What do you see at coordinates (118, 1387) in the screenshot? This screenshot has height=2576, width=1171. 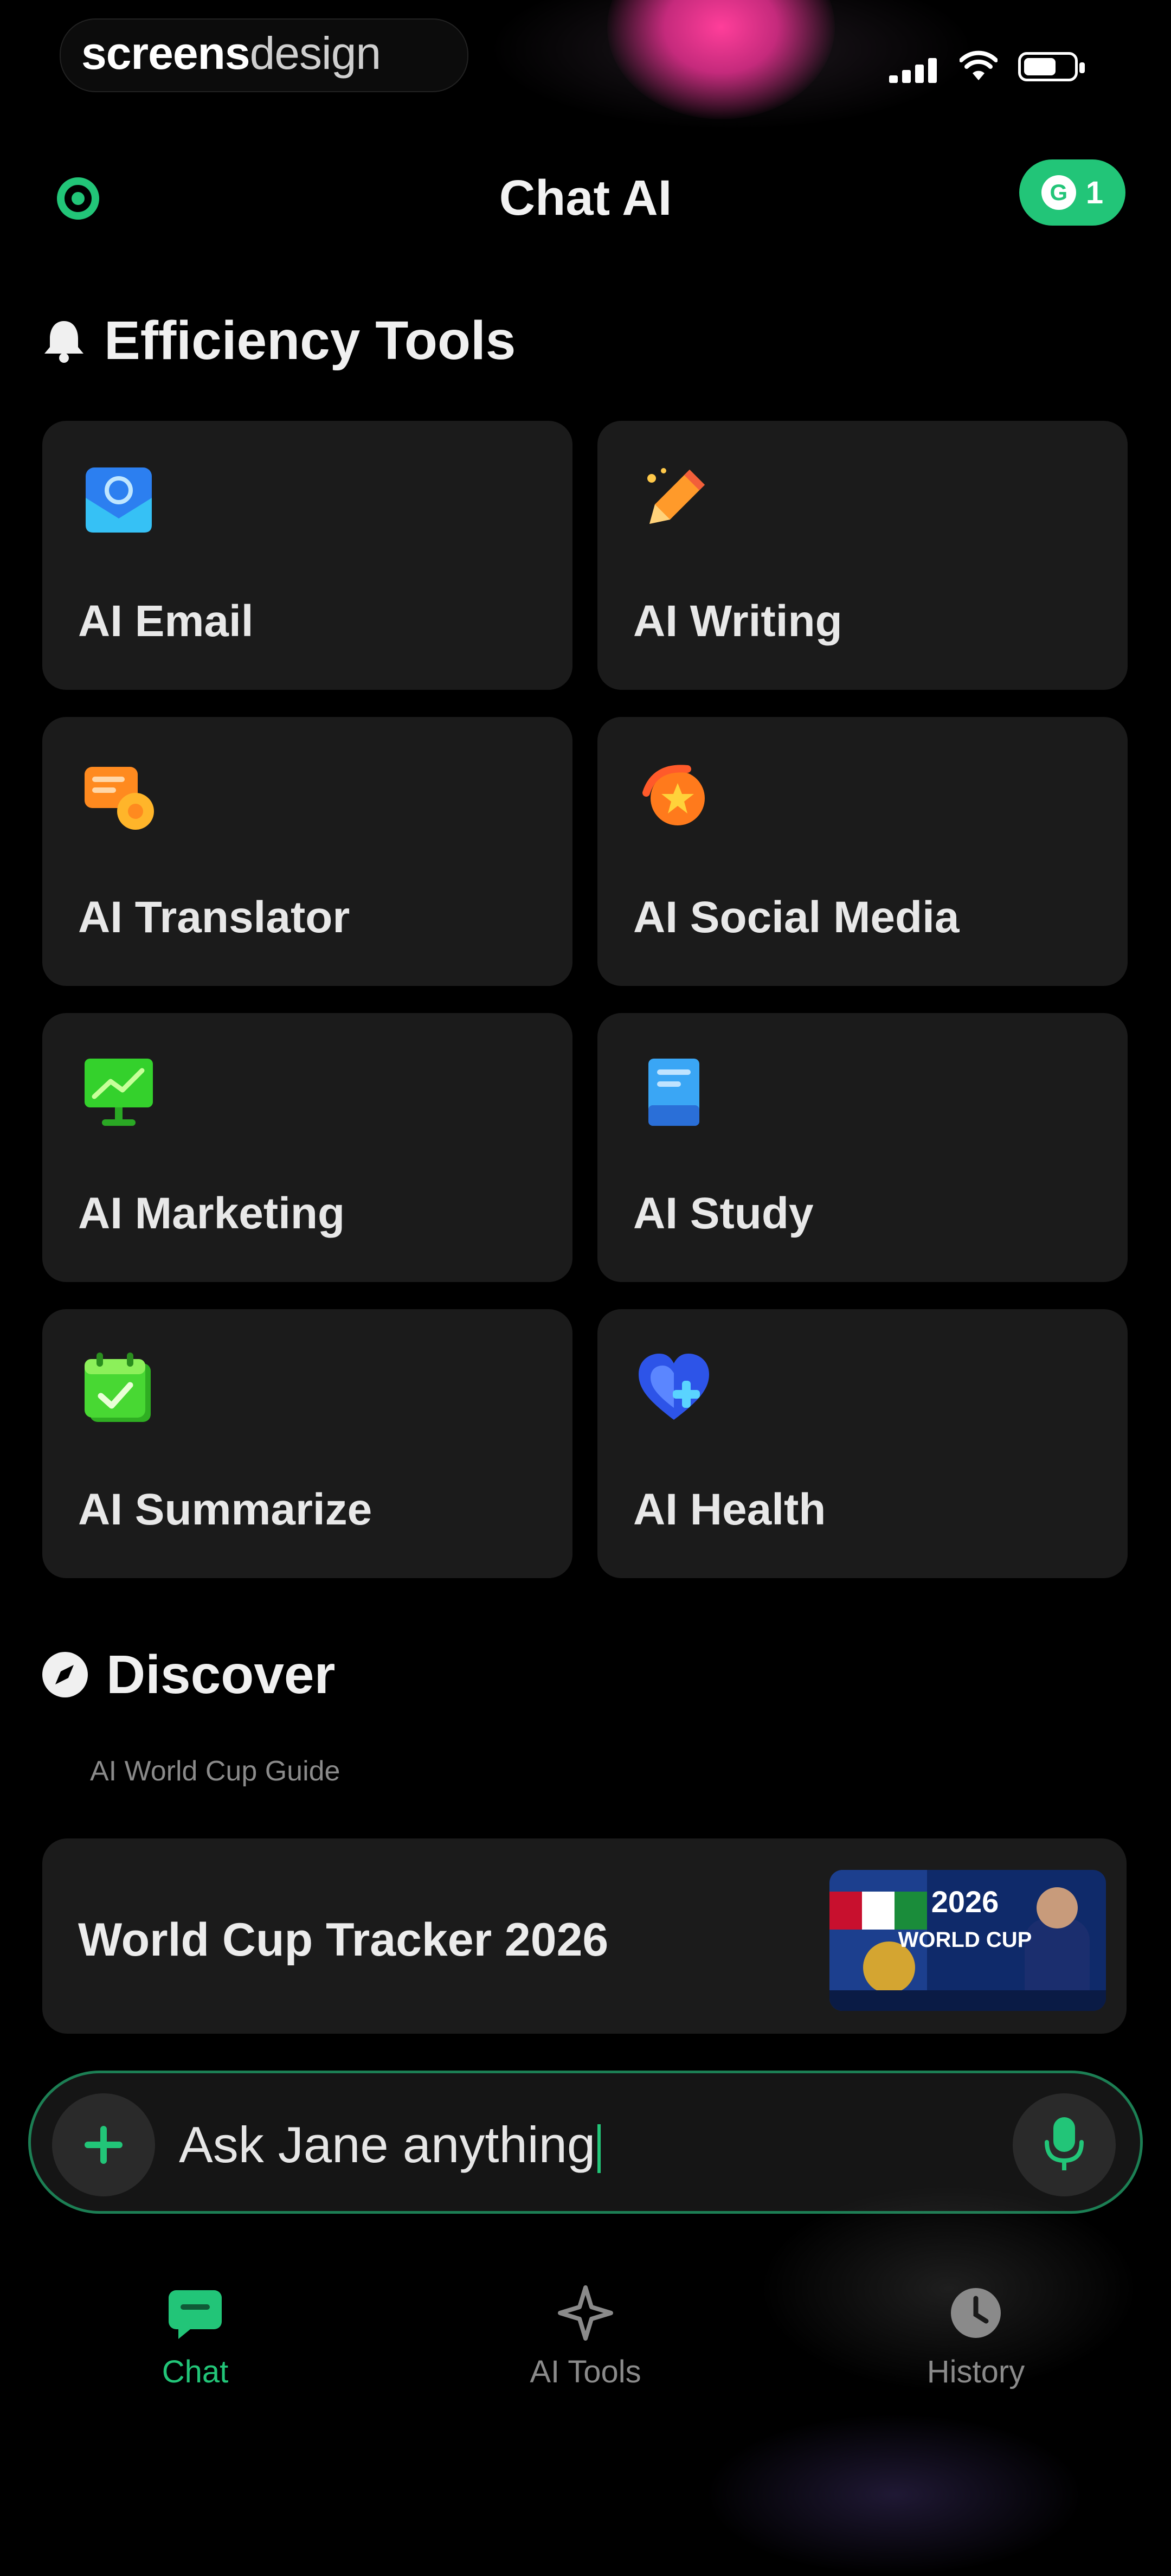 I see `calendar-check-icon` at bounding box center [118, 1387].